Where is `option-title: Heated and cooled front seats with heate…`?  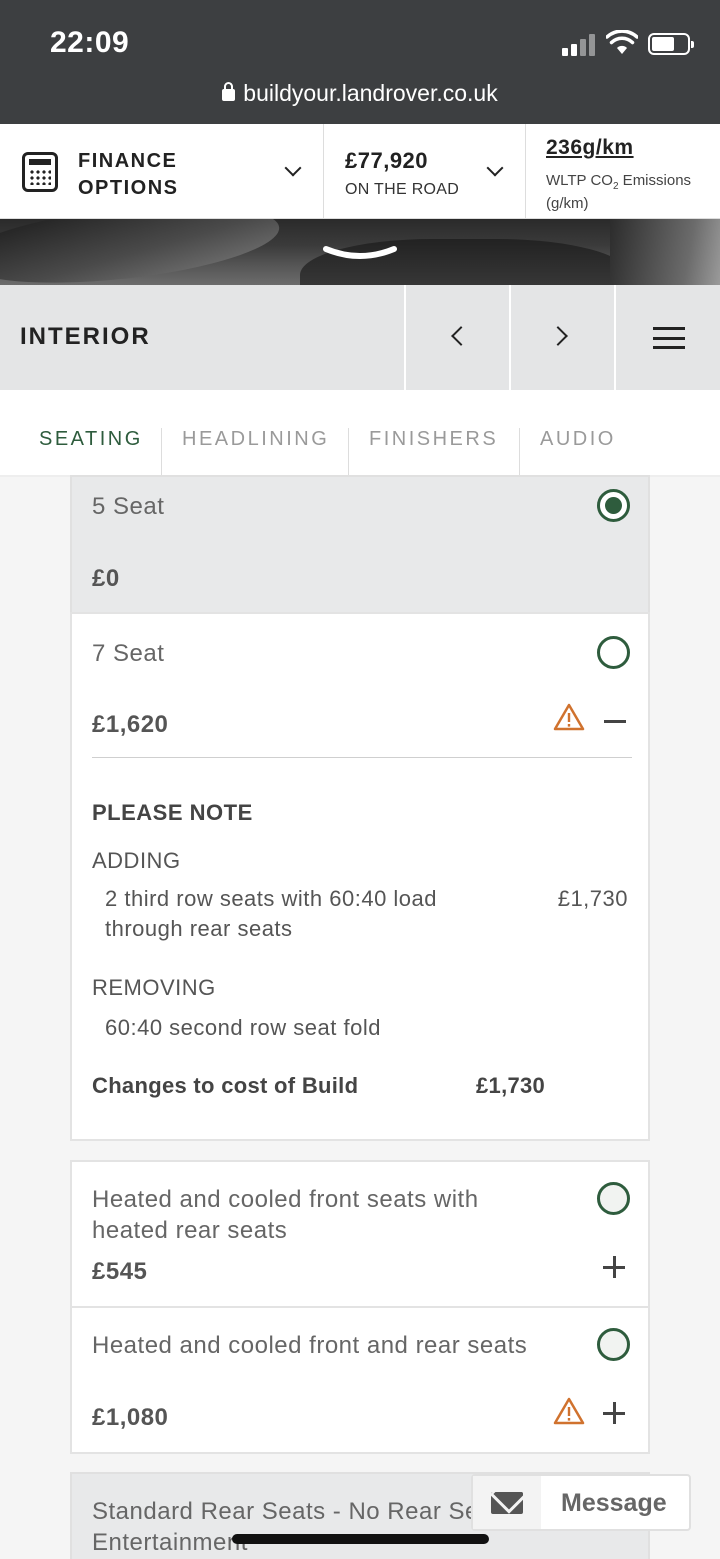
option-title: Heated and cooled front seats with heate… is located at coordinates (285, 1215).